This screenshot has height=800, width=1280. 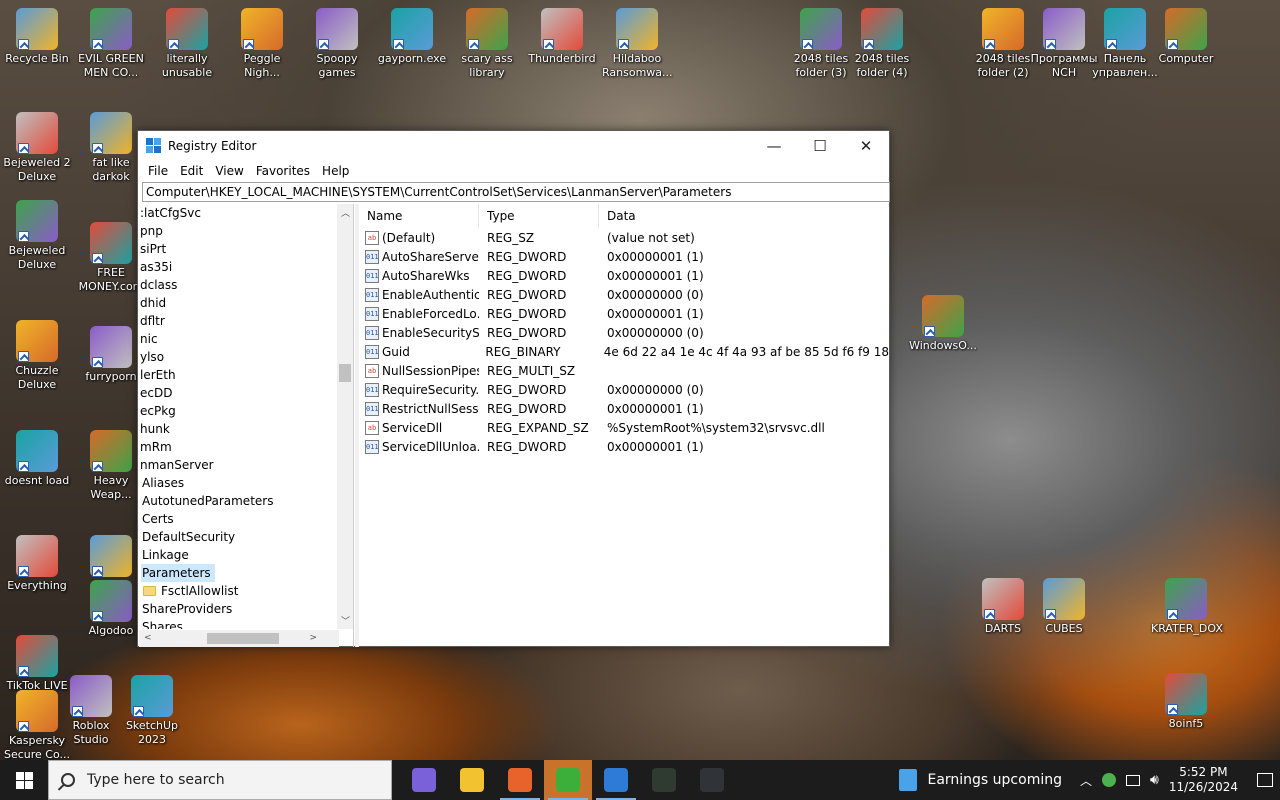 What do you see at coordinates (624, 237) in the screenshot?
I see `value-row: ab (Default) REG_SZ (value not set)` at bounding box center [624, 237].